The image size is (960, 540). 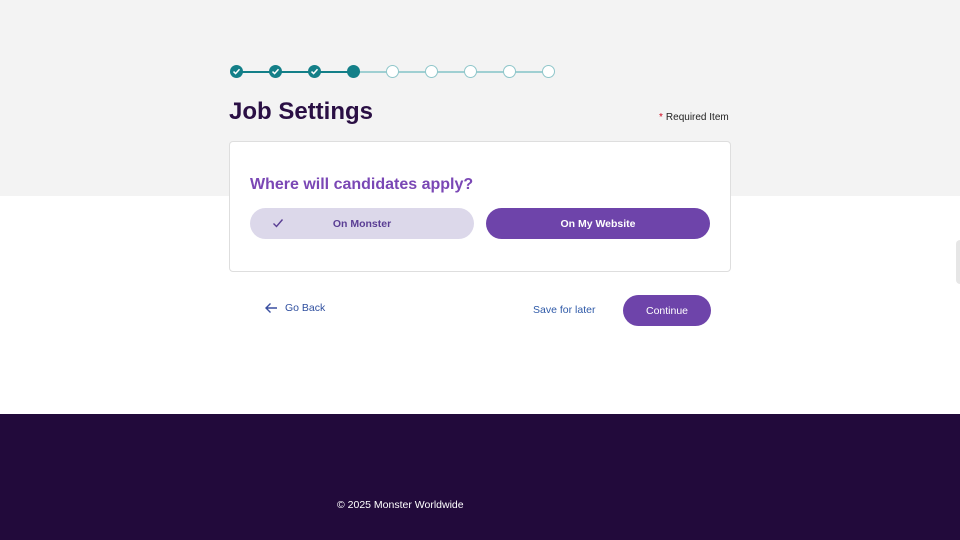 I want to click on progress-stepper, so click(x=394, y=72).